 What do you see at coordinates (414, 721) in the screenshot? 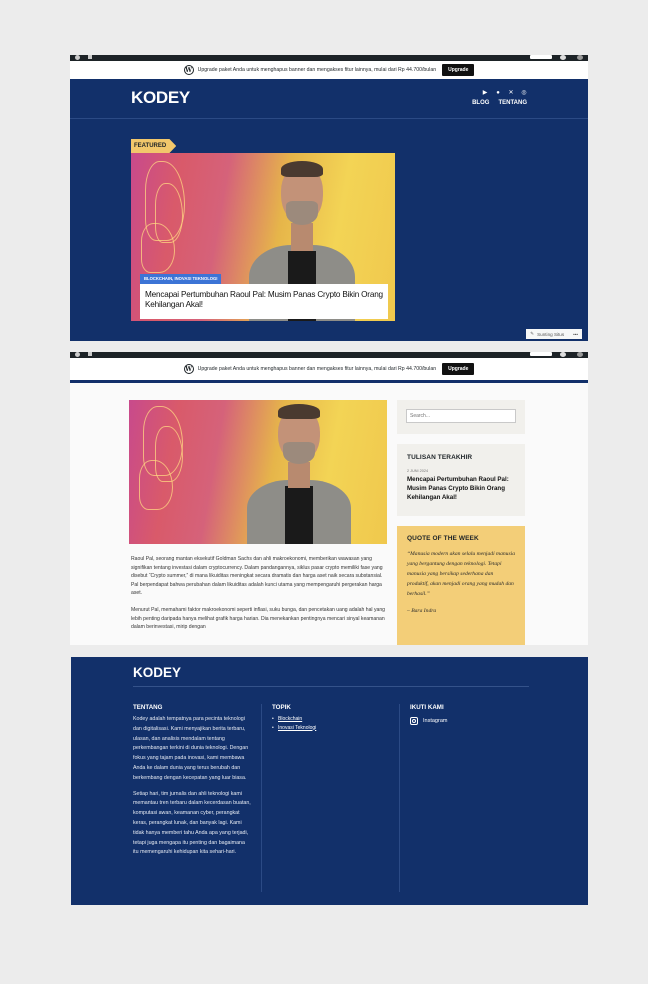
I see `instagram-icon` at bounding box center [414, 721].